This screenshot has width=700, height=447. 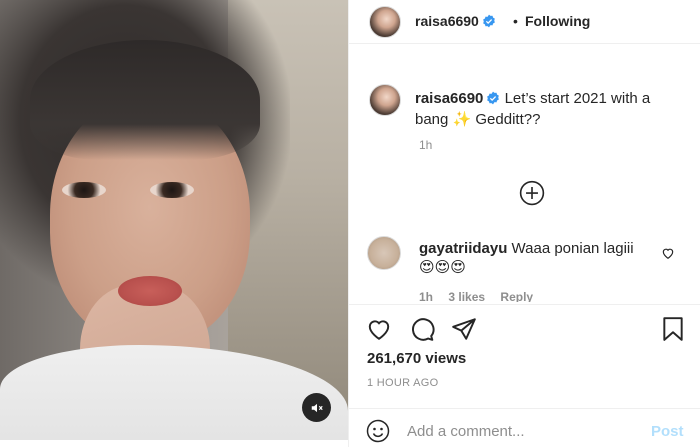 What do you see at coordinates (150, 291) in the screenshot?
I see `lips-shape` at bounding box center [150, 291].